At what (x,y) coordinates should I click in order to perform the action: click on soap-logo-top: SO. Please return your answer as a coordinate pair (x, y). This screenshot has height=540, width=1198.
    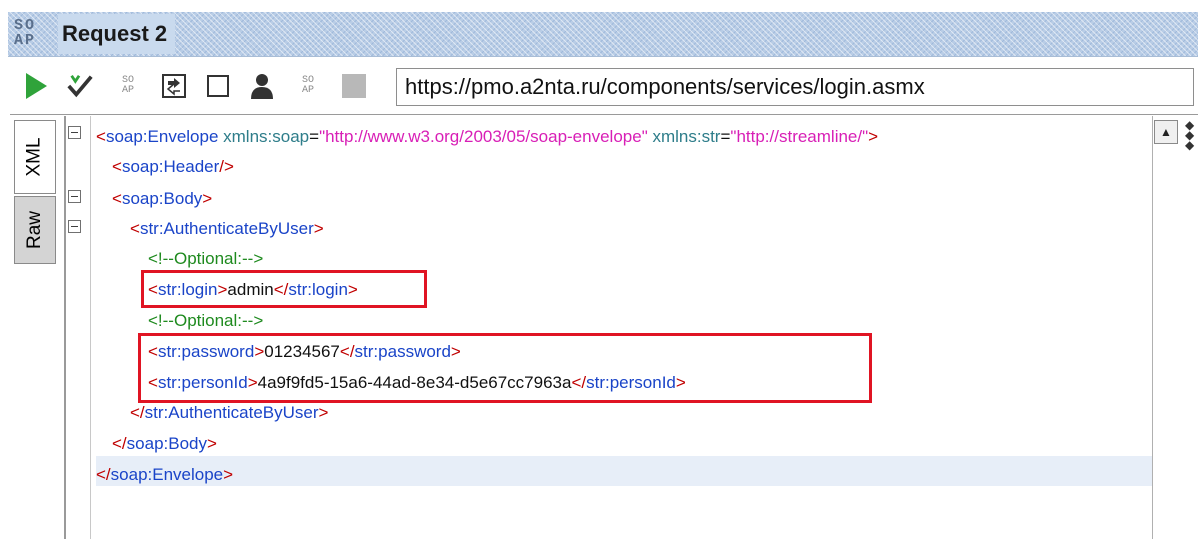
    Looking at the image, I should click on (25, 25).